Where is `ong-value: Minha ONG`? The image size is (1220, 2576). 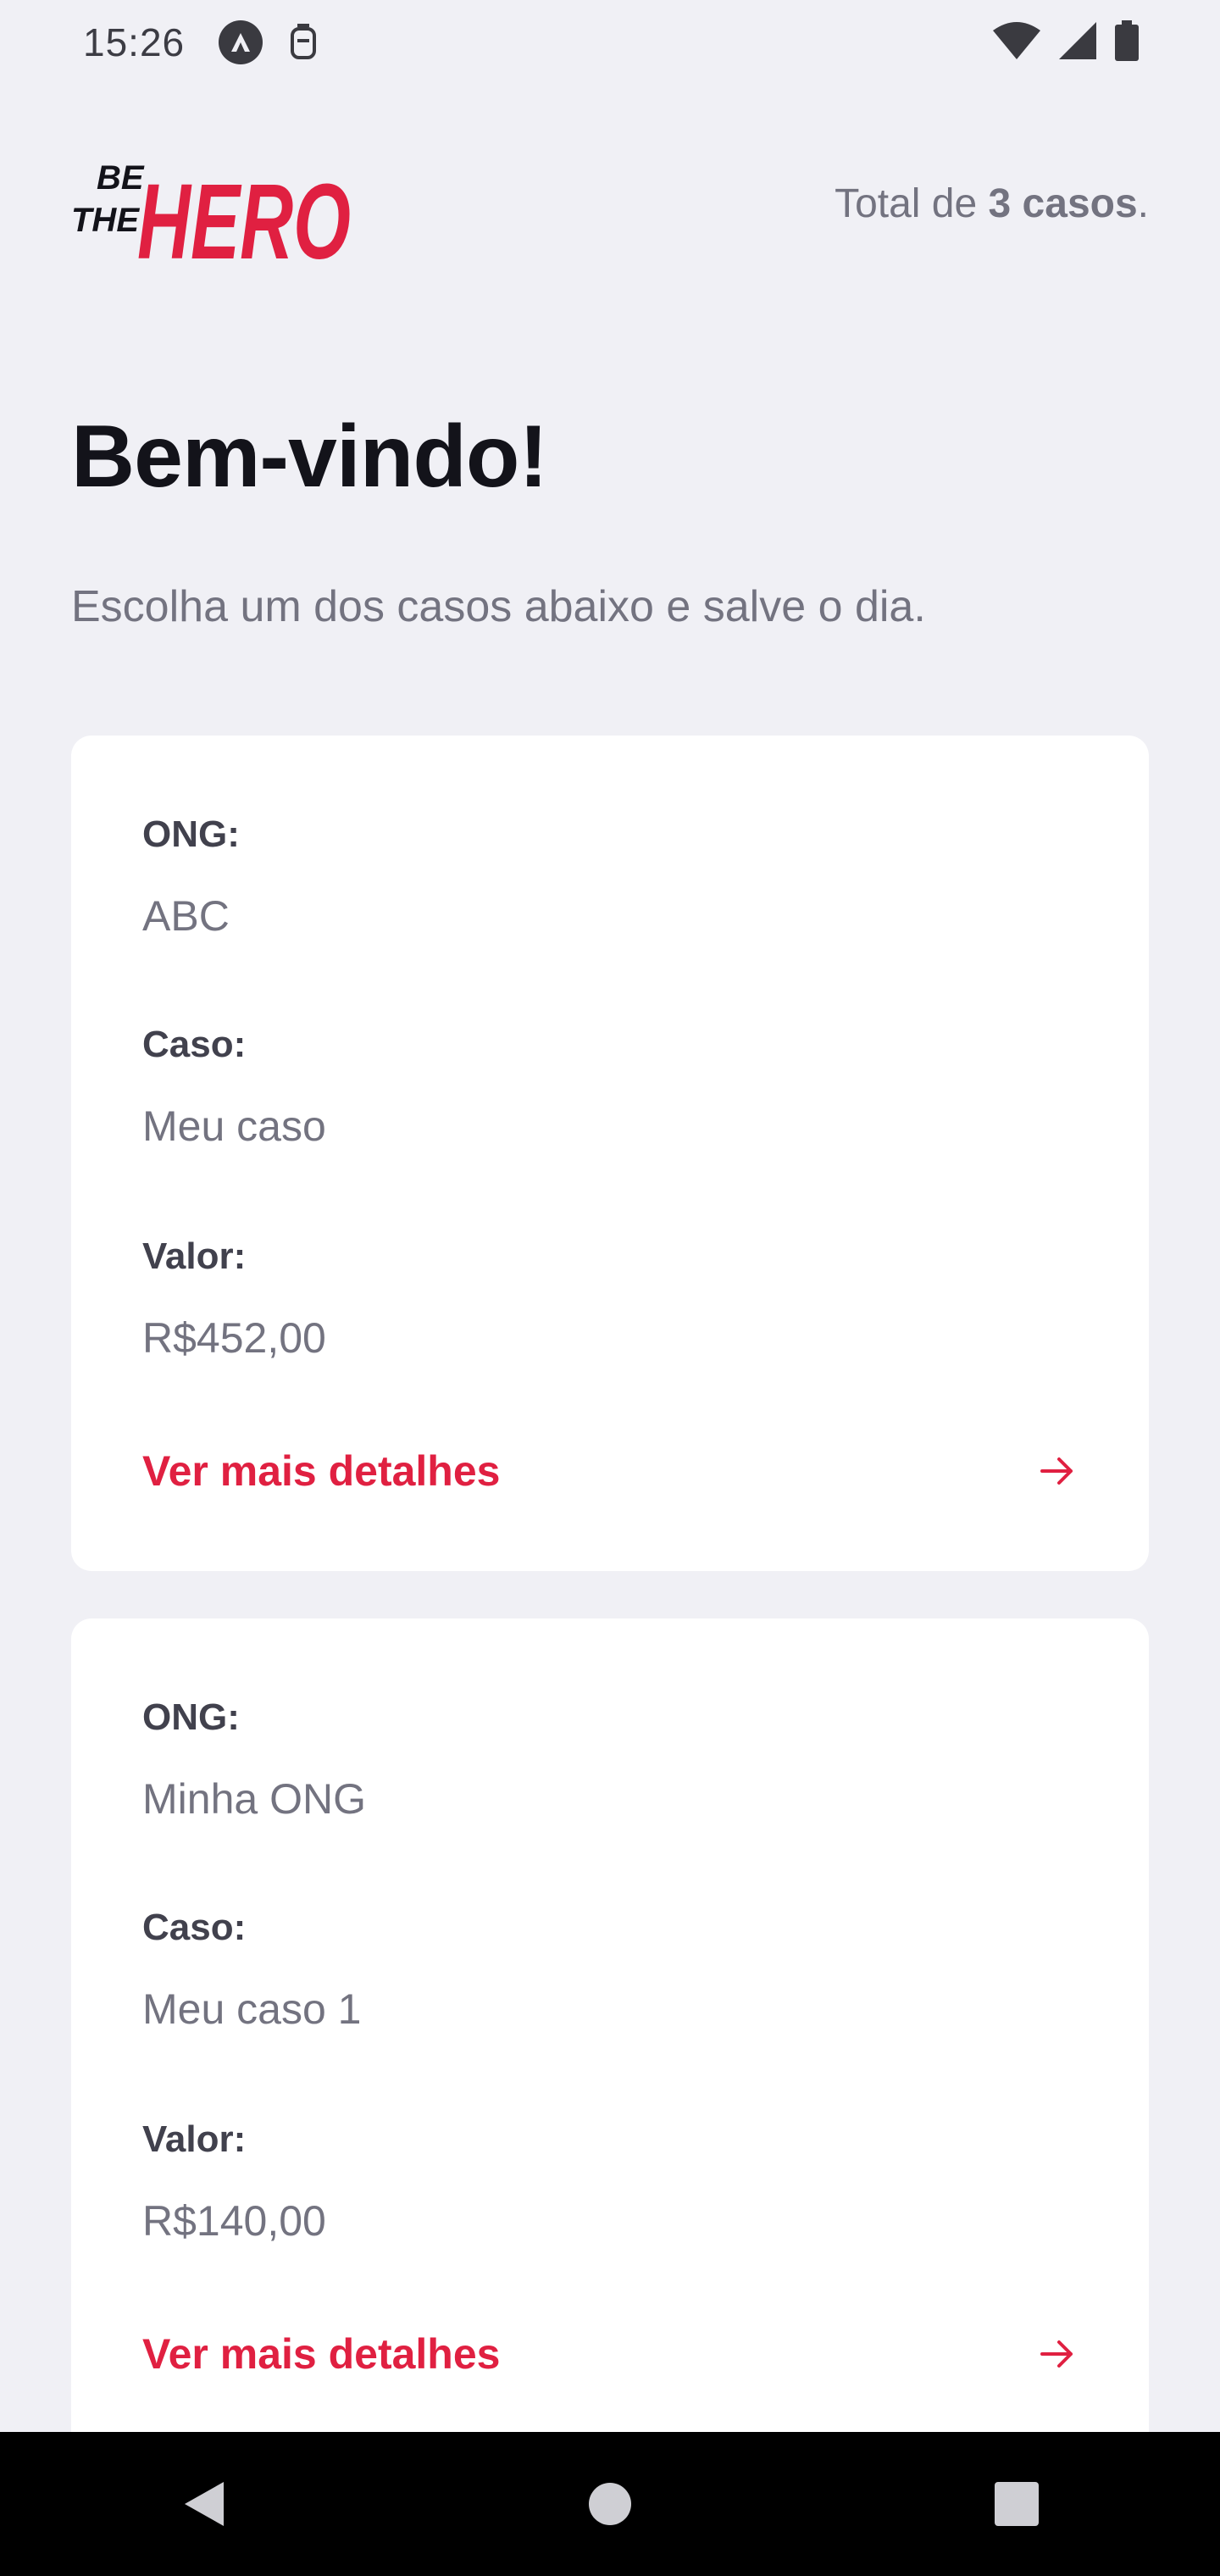 ong-value: Minha ONG is located at coordinates (254, 1799).